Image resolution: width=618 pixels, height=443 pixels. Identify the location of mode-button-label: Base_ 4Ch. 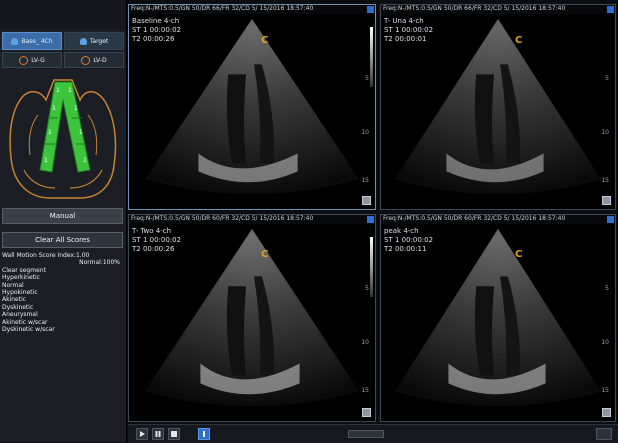
(37, 41).